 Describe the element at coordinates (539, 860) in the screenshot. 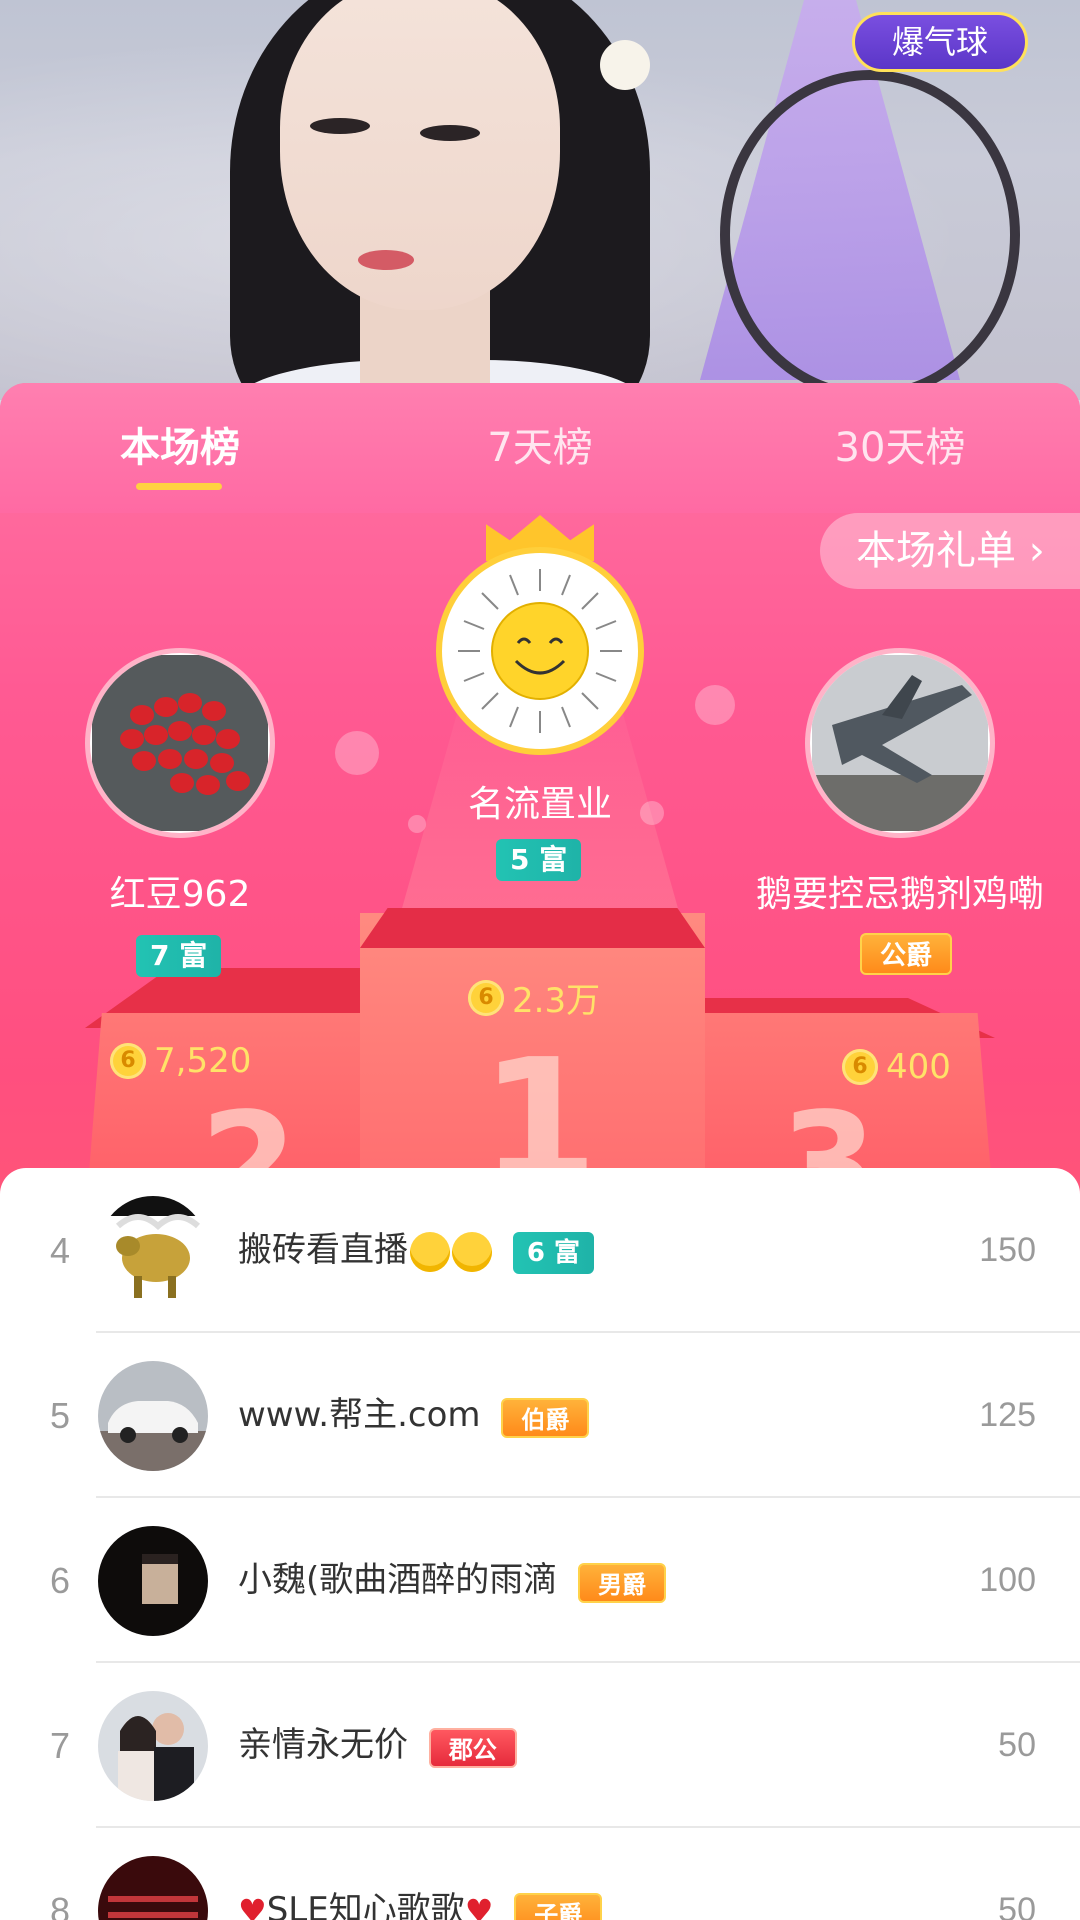

I see `winner-1-wealth-badge: 5 富` at that location.